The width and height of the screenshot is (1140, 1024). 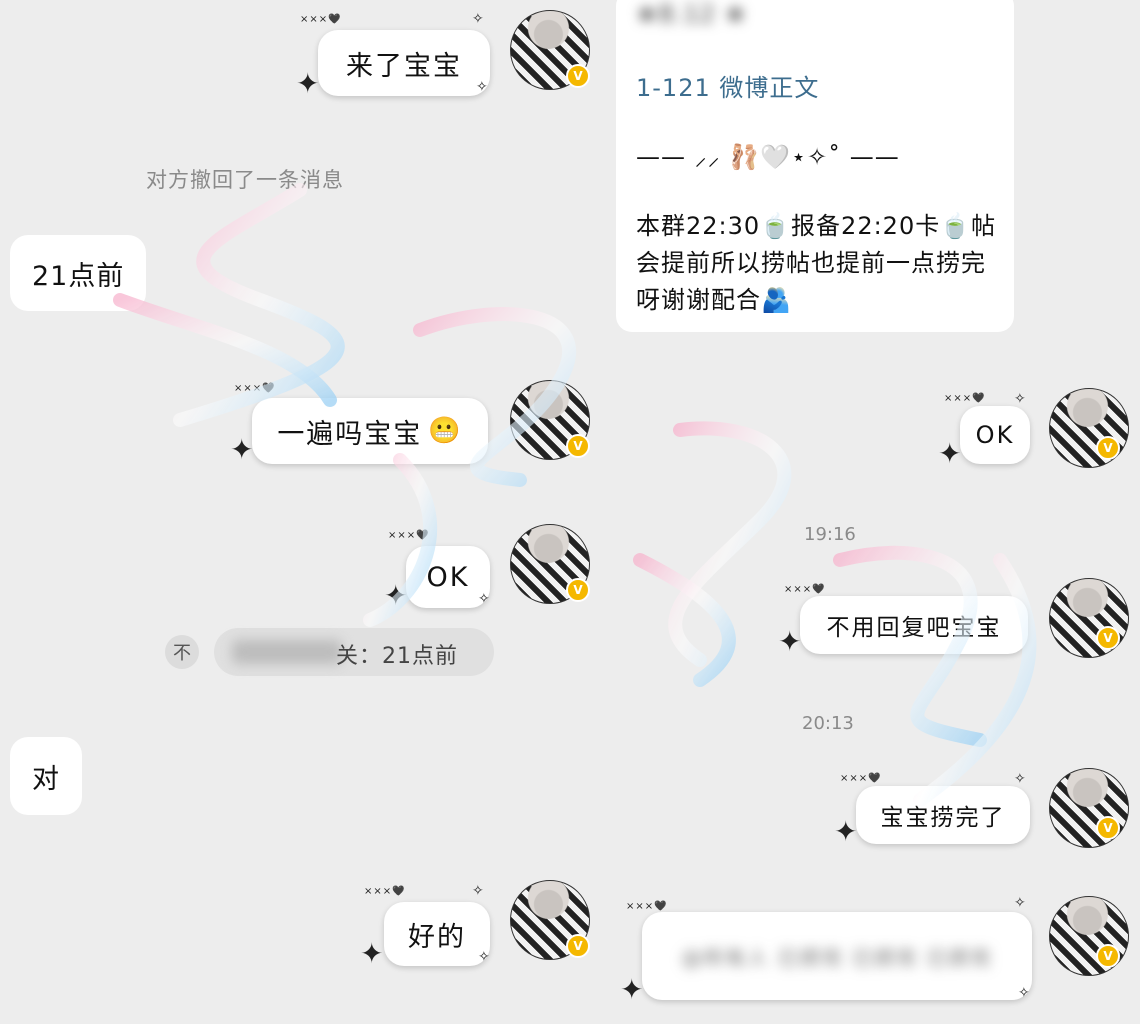 I want to click on recall-notice: 对方撤回了一条消息, so click(x=245, y=180).